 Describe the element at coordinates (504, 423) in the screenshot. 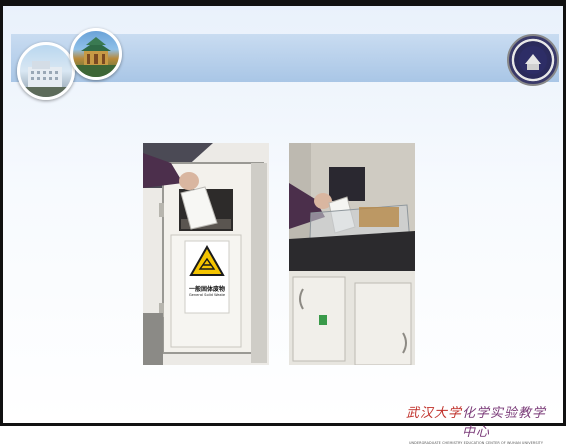

I see `brand-cn-center: 化学实验教学中心` at that location.